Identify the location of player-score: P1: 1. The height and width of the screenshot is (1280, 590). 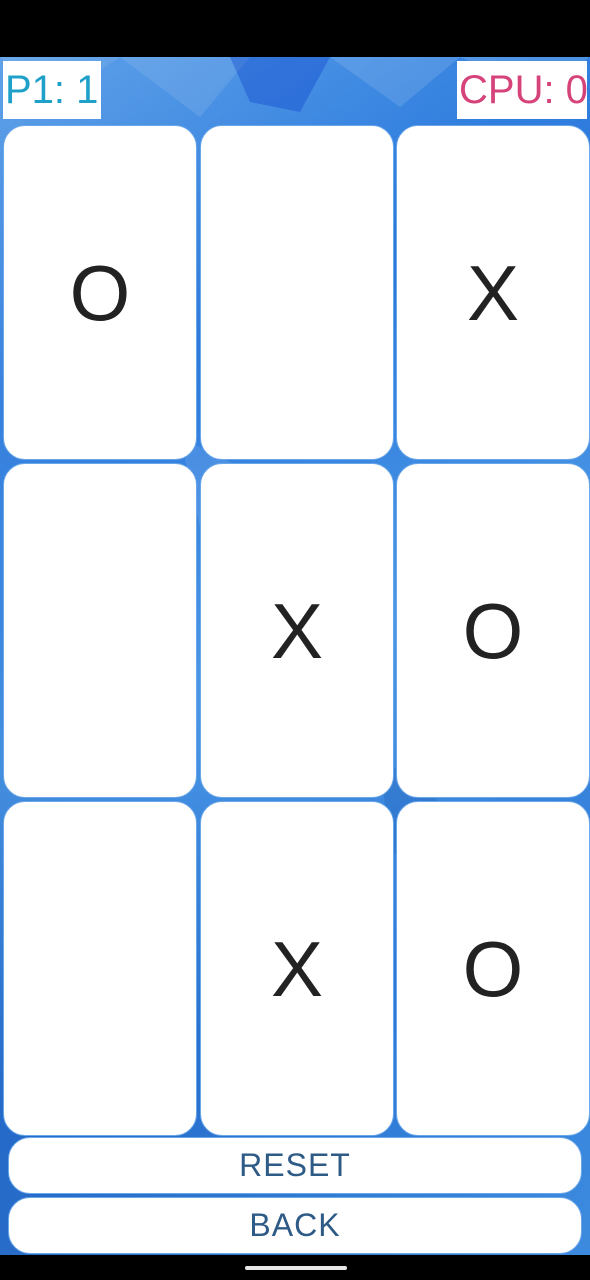
(52, 90).